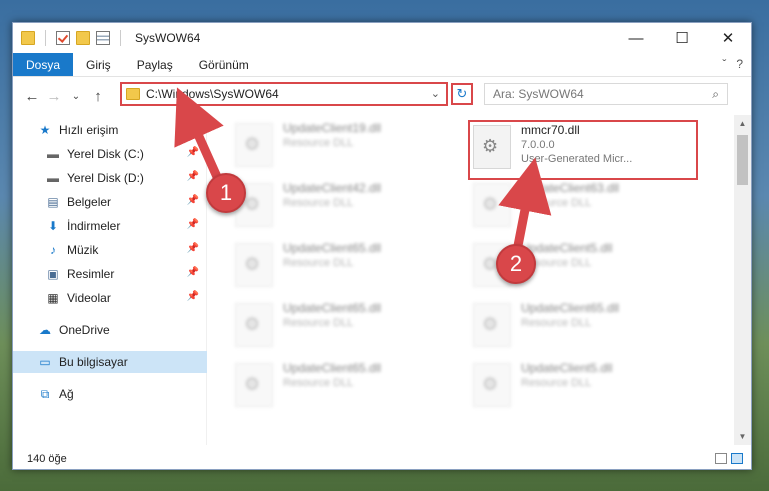 The image size is (769, 491). What do you see at coordinates (110, 394) in the screenshot?
I see `sidebar-item-network: ⧉ Ağ` at bounding box center [110, 394].